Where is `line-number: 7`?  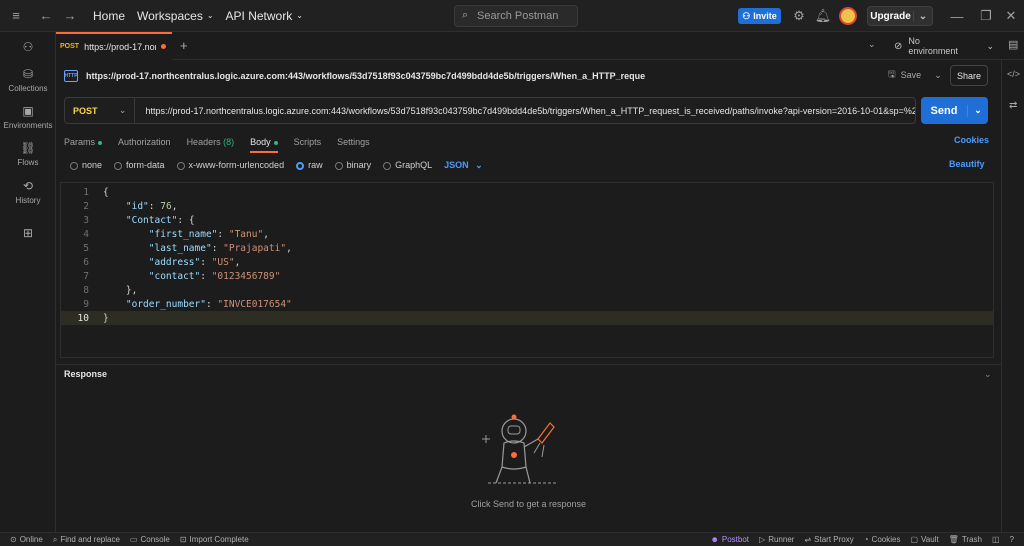
line-number: 7 is located at coordinates (86, 276).